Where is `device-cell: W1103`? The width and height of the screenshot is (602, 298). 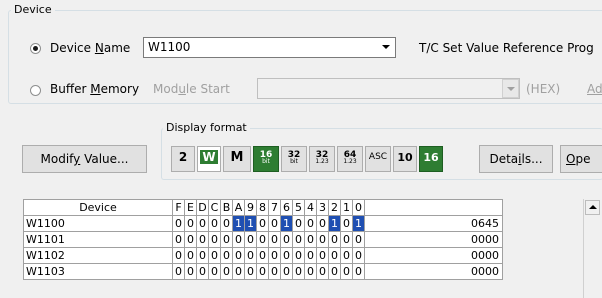
device-cell: W1103 is located at coordinates (98, 271).